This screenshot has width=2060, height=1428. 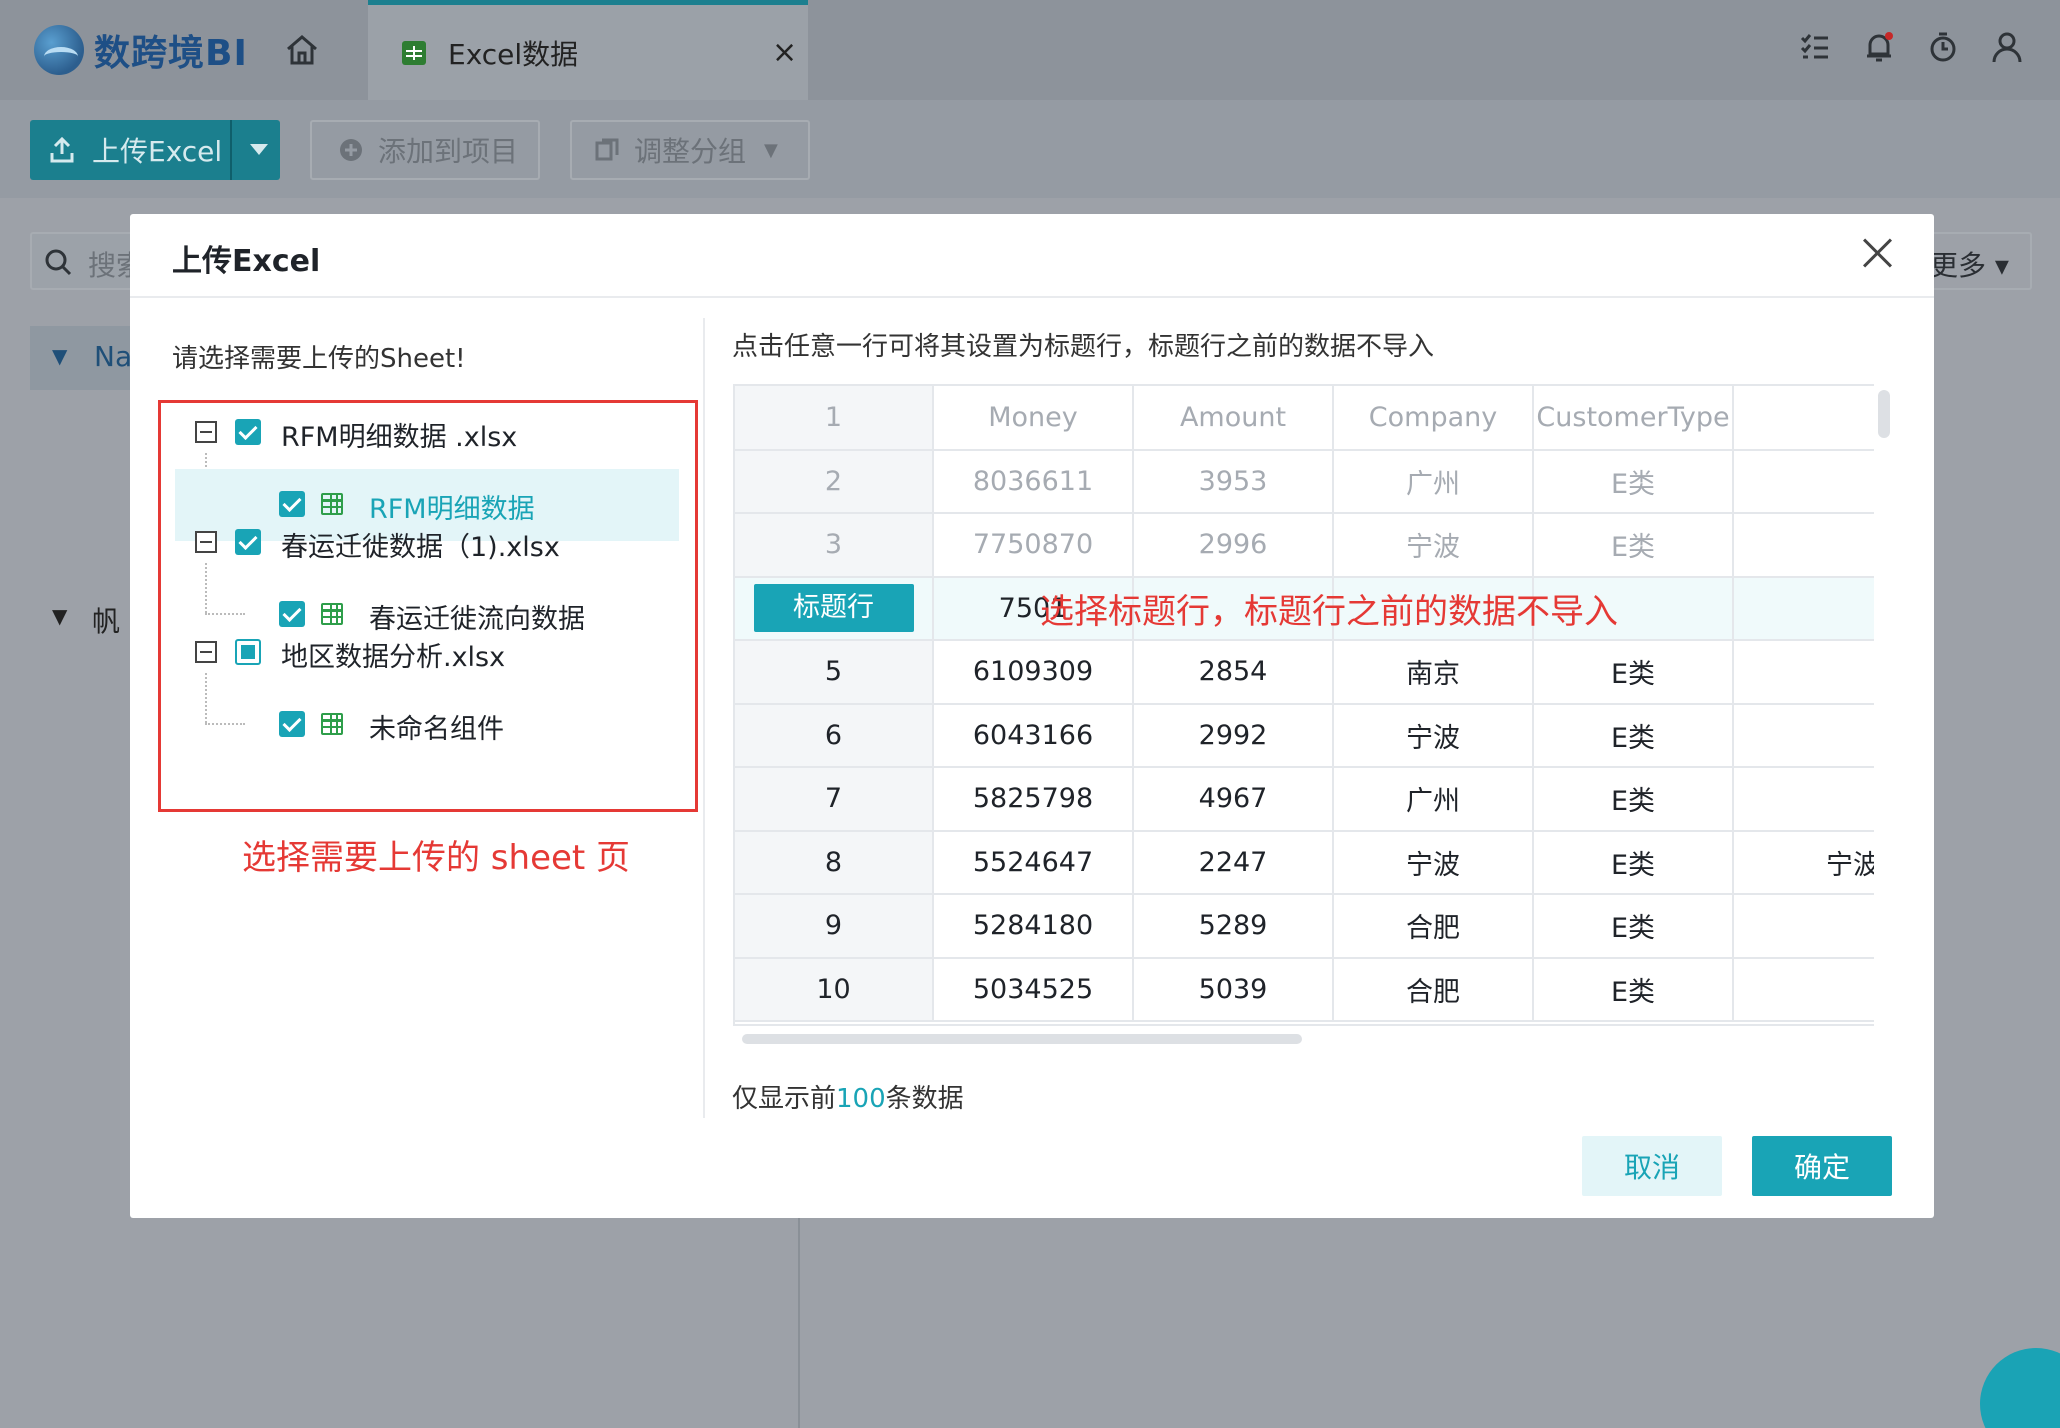 I want to click on horizontal-scrollbar, so click(x=1022, y=1039).